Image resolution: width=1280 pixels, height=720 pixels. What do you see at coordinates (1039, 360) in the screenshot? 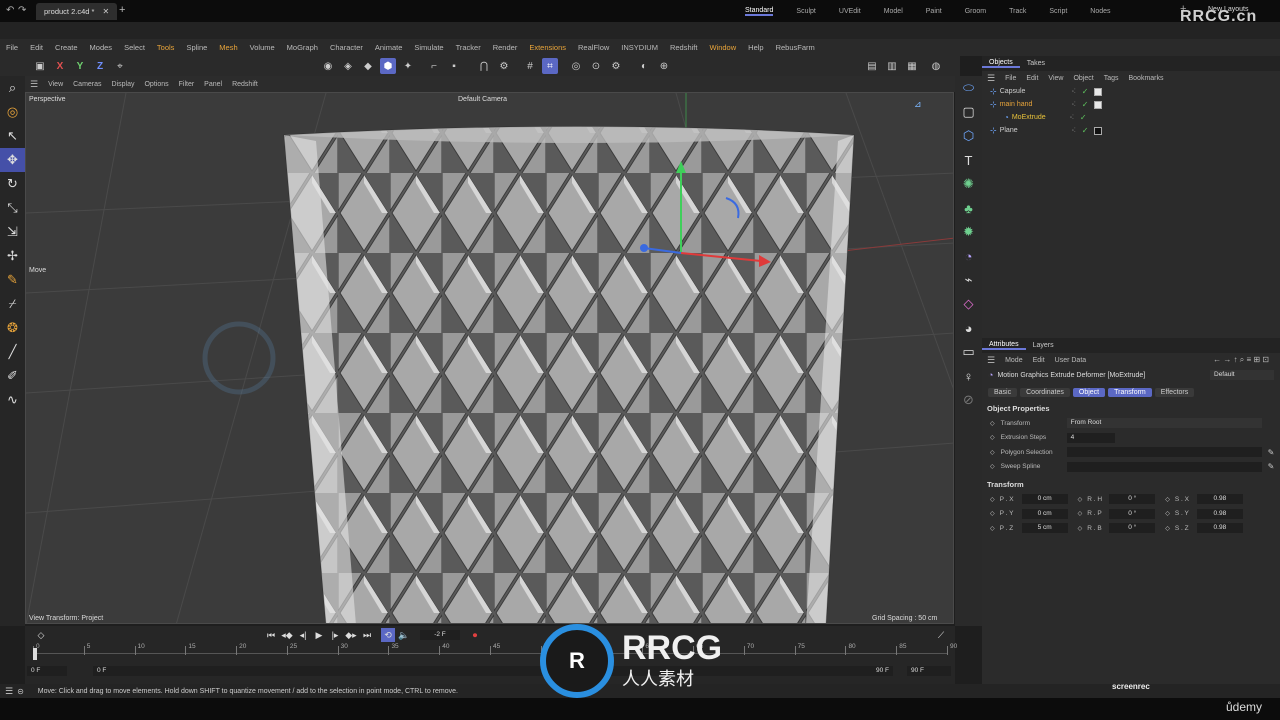
I see `attributes-menu-edit: Edit` at bounding box center [1039, 360].